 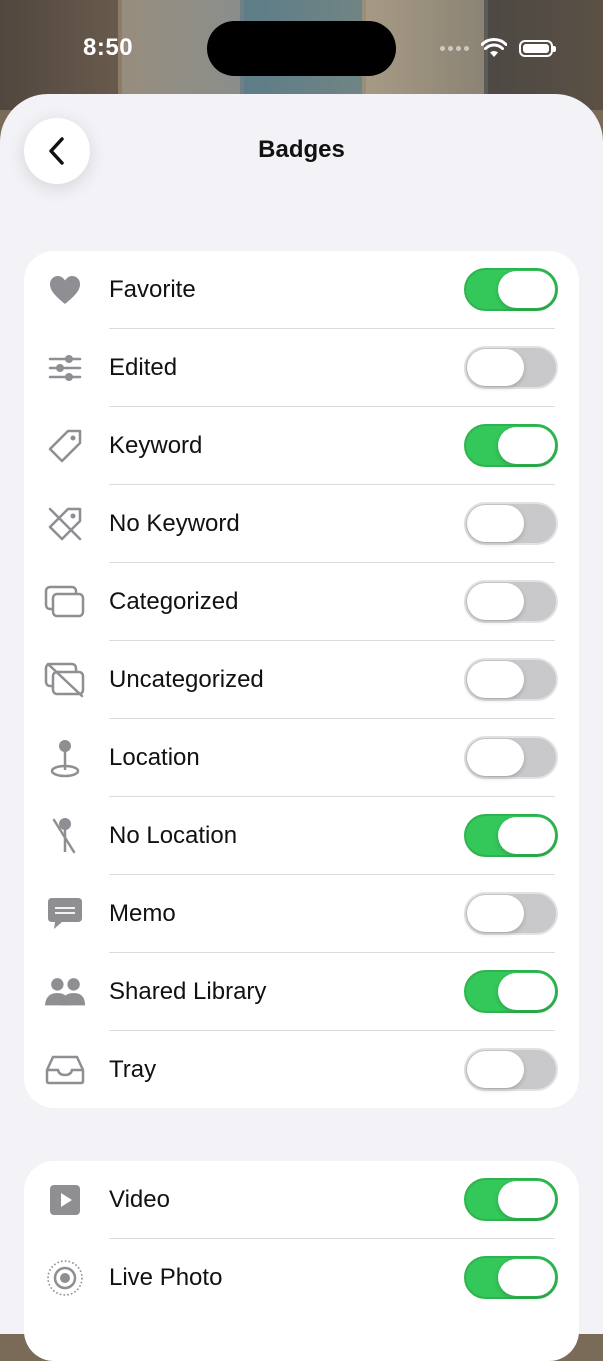 I want to click on status-bar: 8:50, so click(x=301, y=47).